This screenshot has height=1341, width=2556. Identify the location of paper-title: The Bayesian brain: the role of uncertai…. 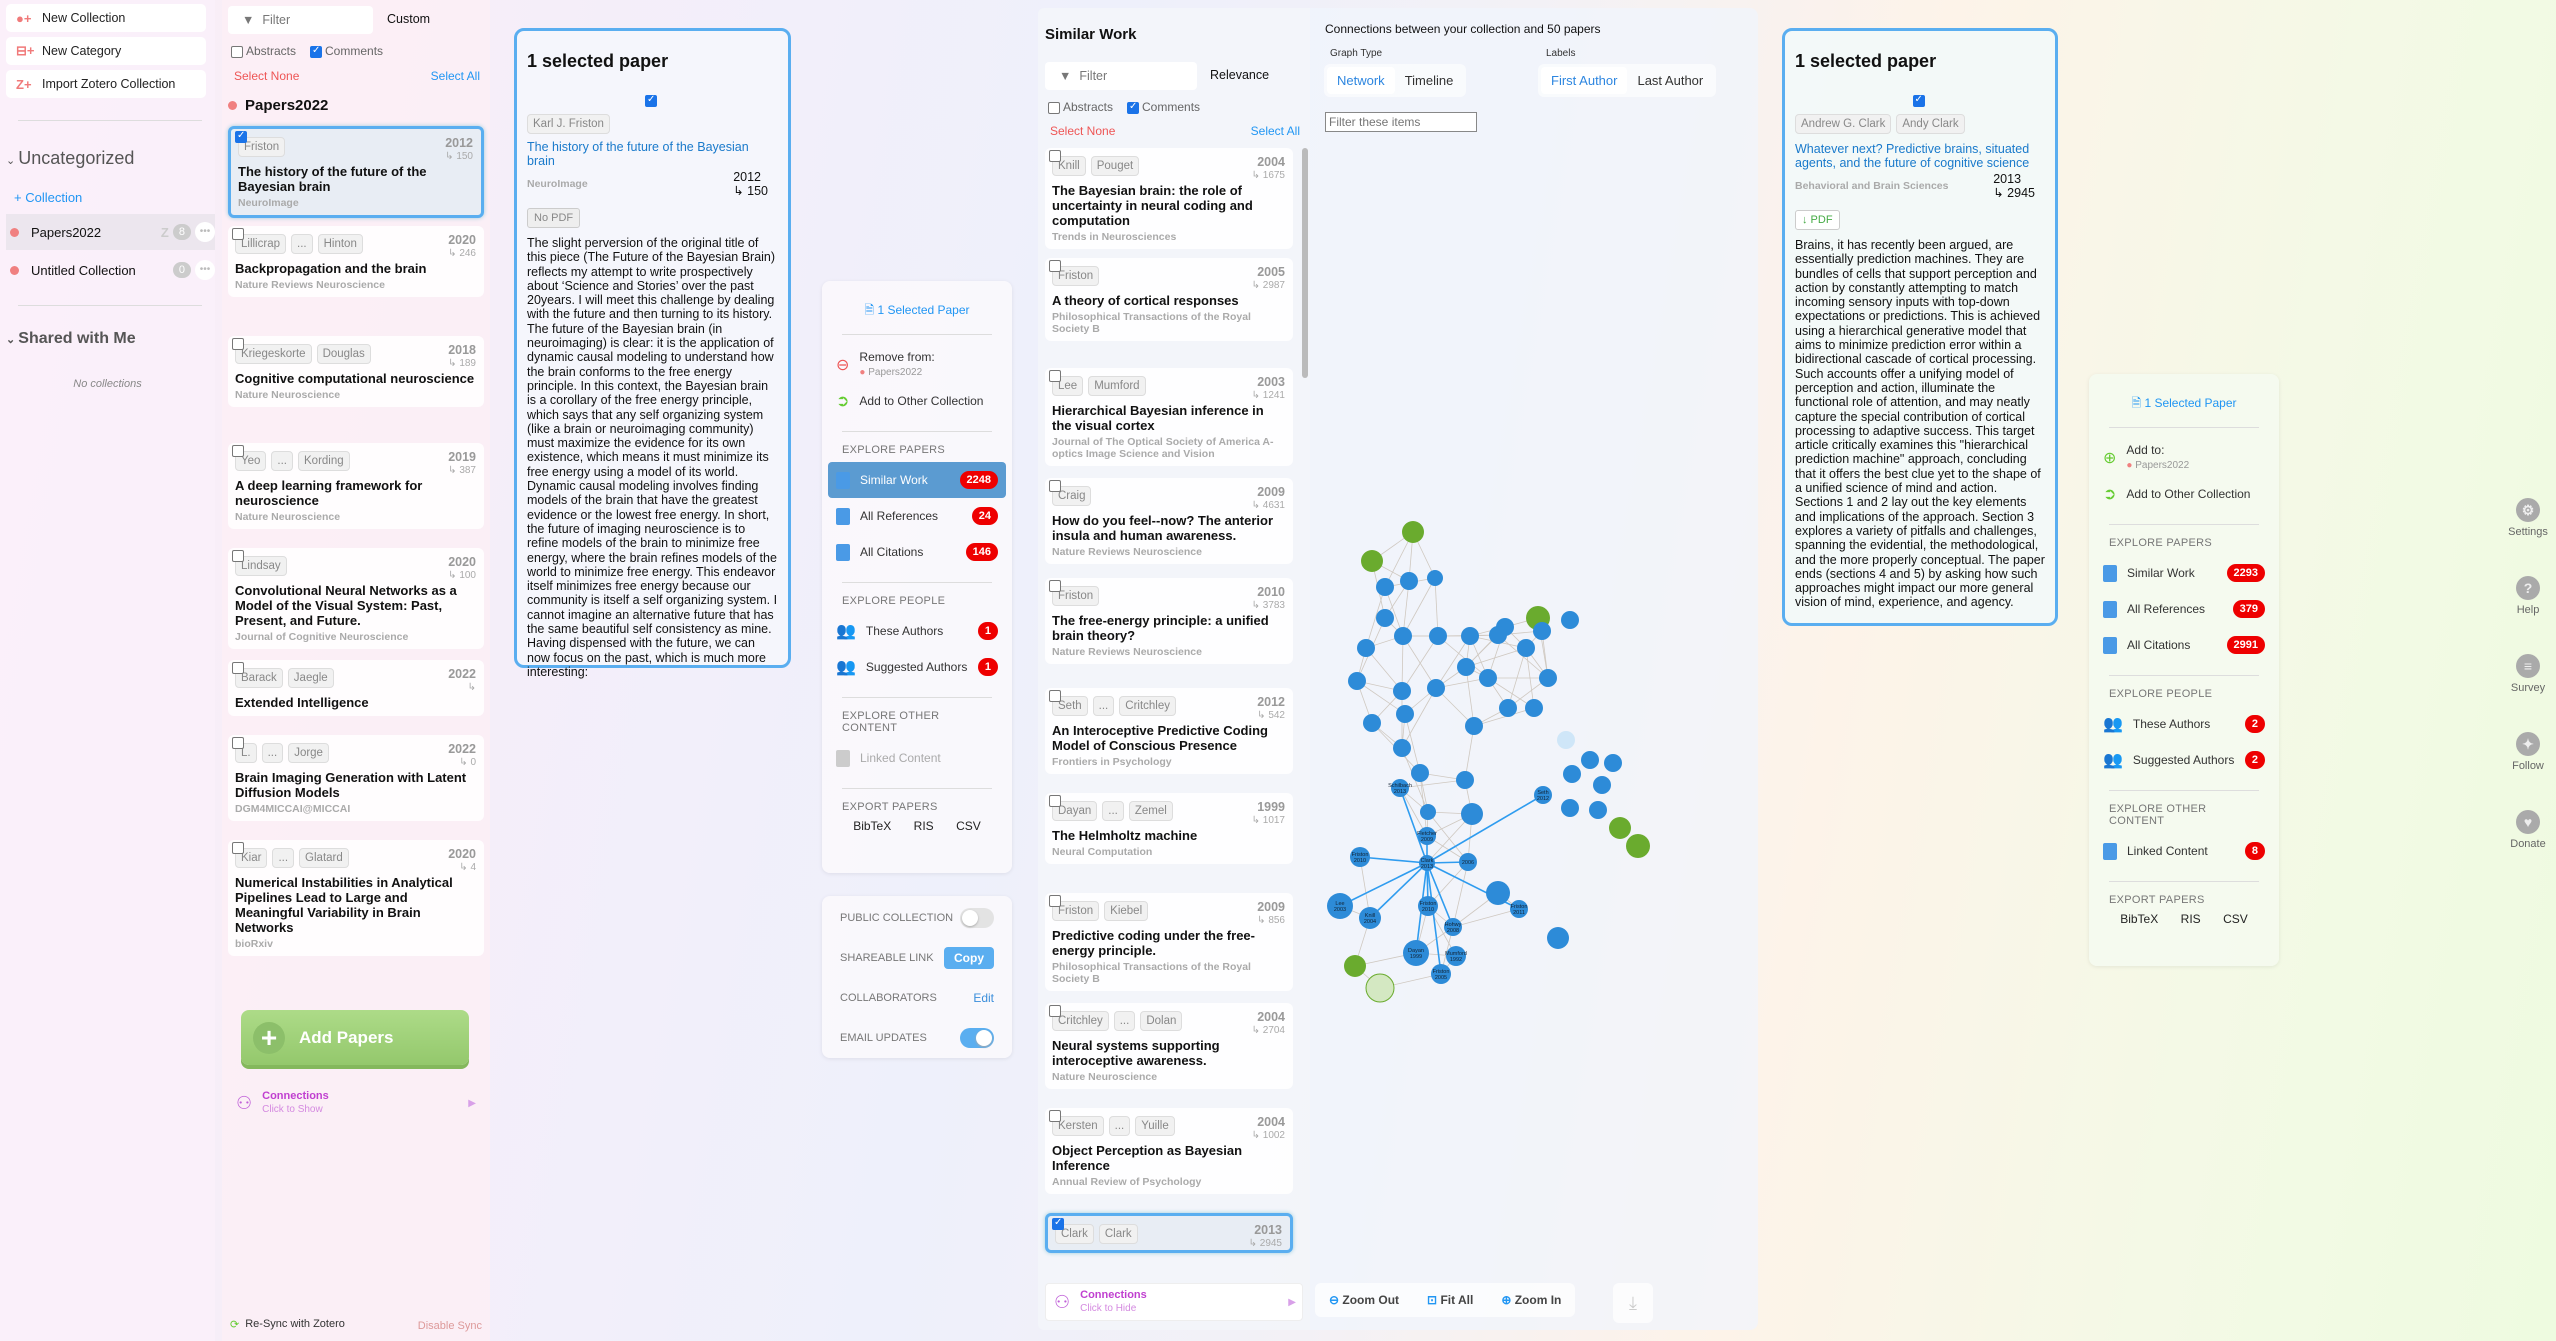
(1169, 205).